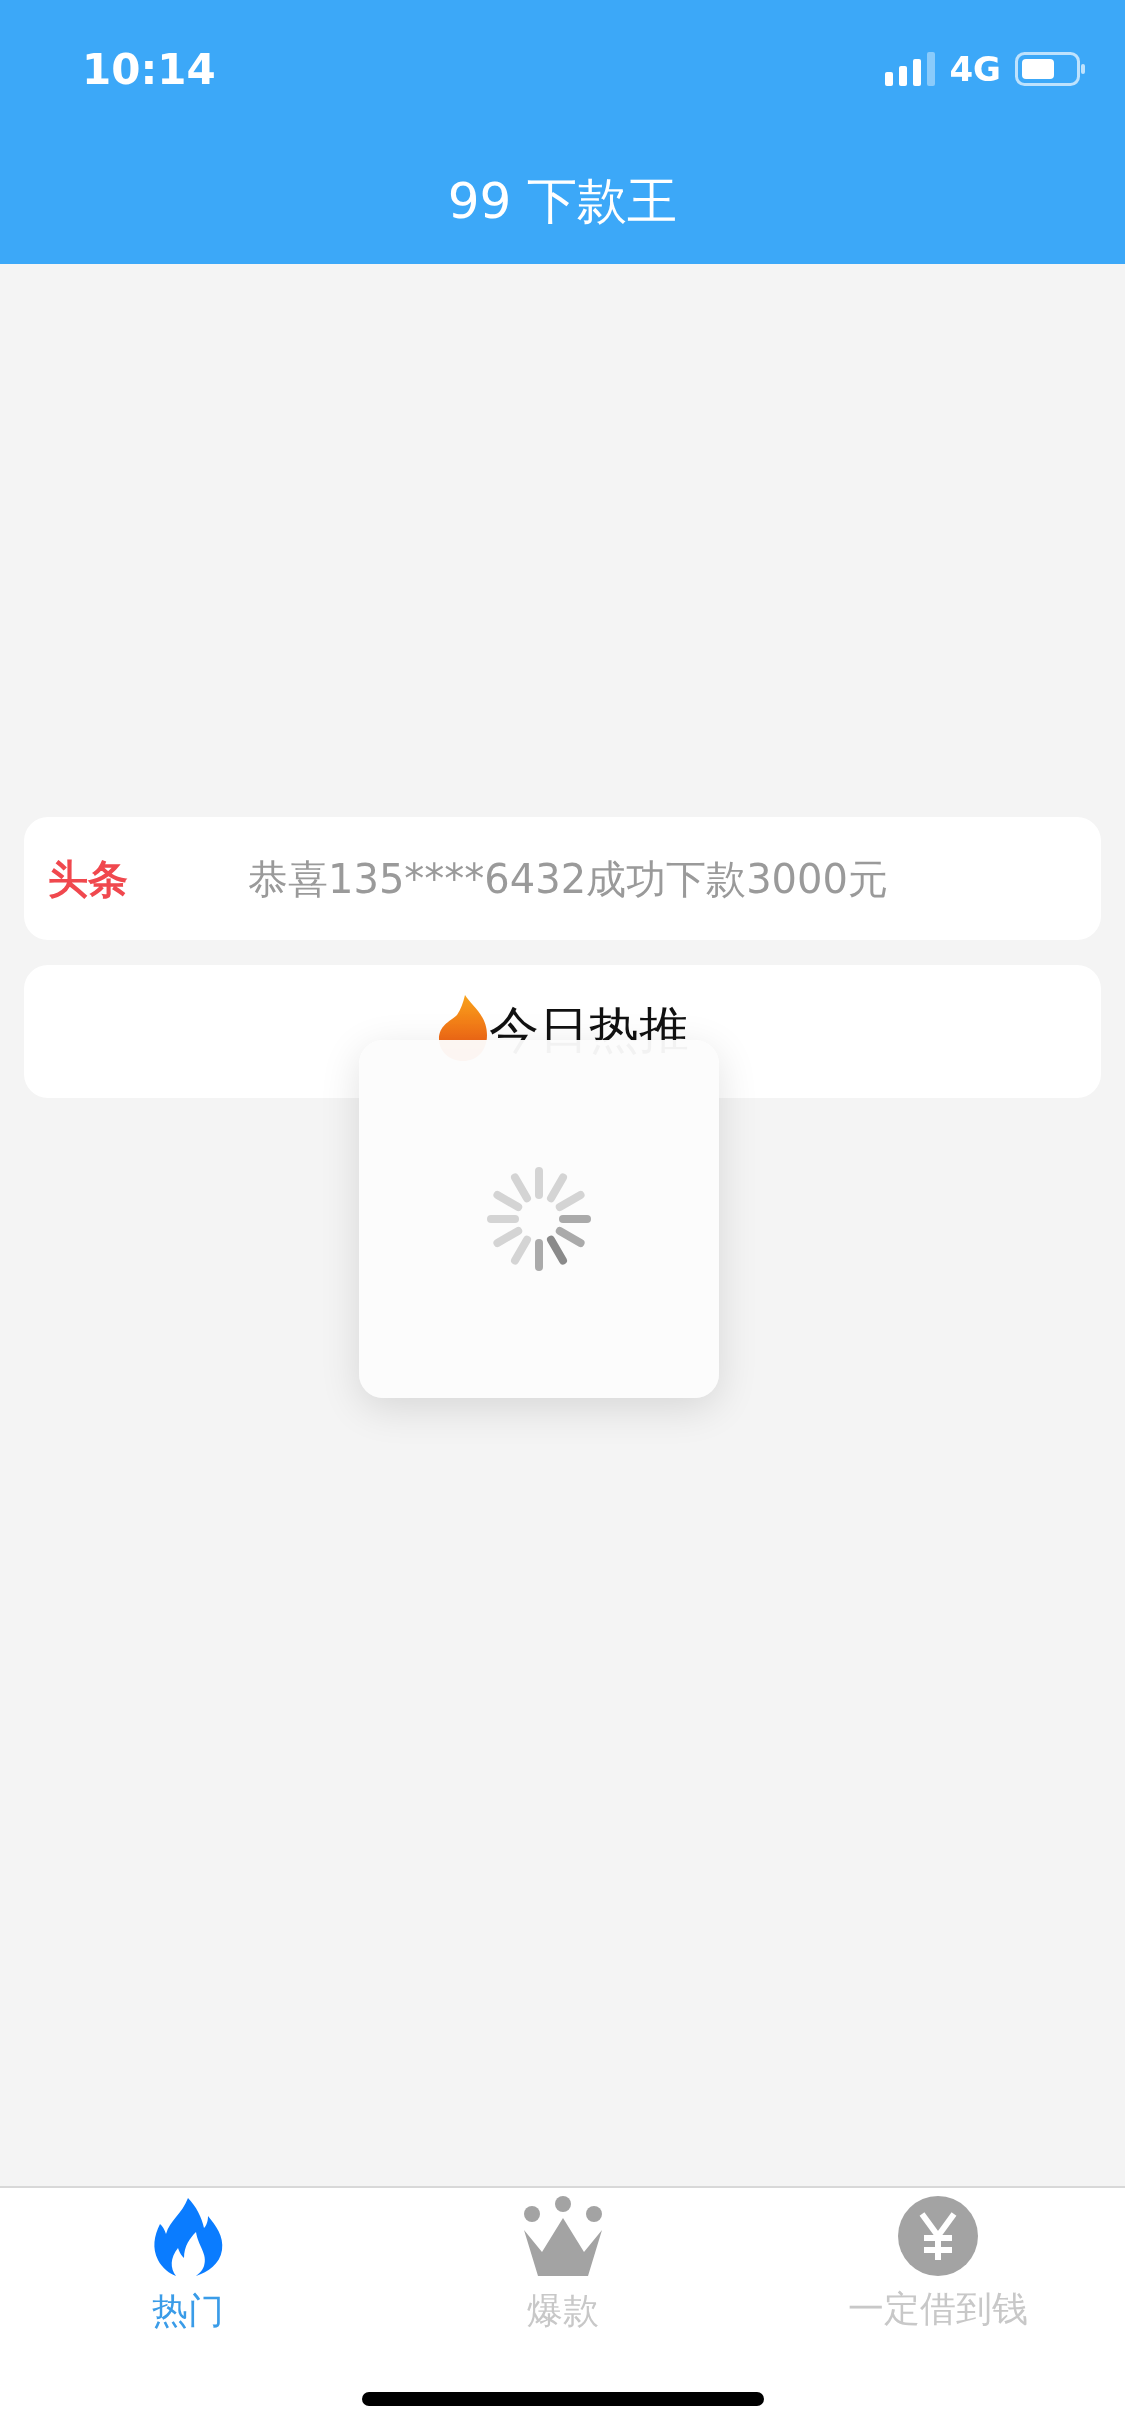 This screenshot has width=1125, height=2436. Describe the element at coordinates (937, 2236) in the screenshot. I see `yen-coin-icon` at that location.